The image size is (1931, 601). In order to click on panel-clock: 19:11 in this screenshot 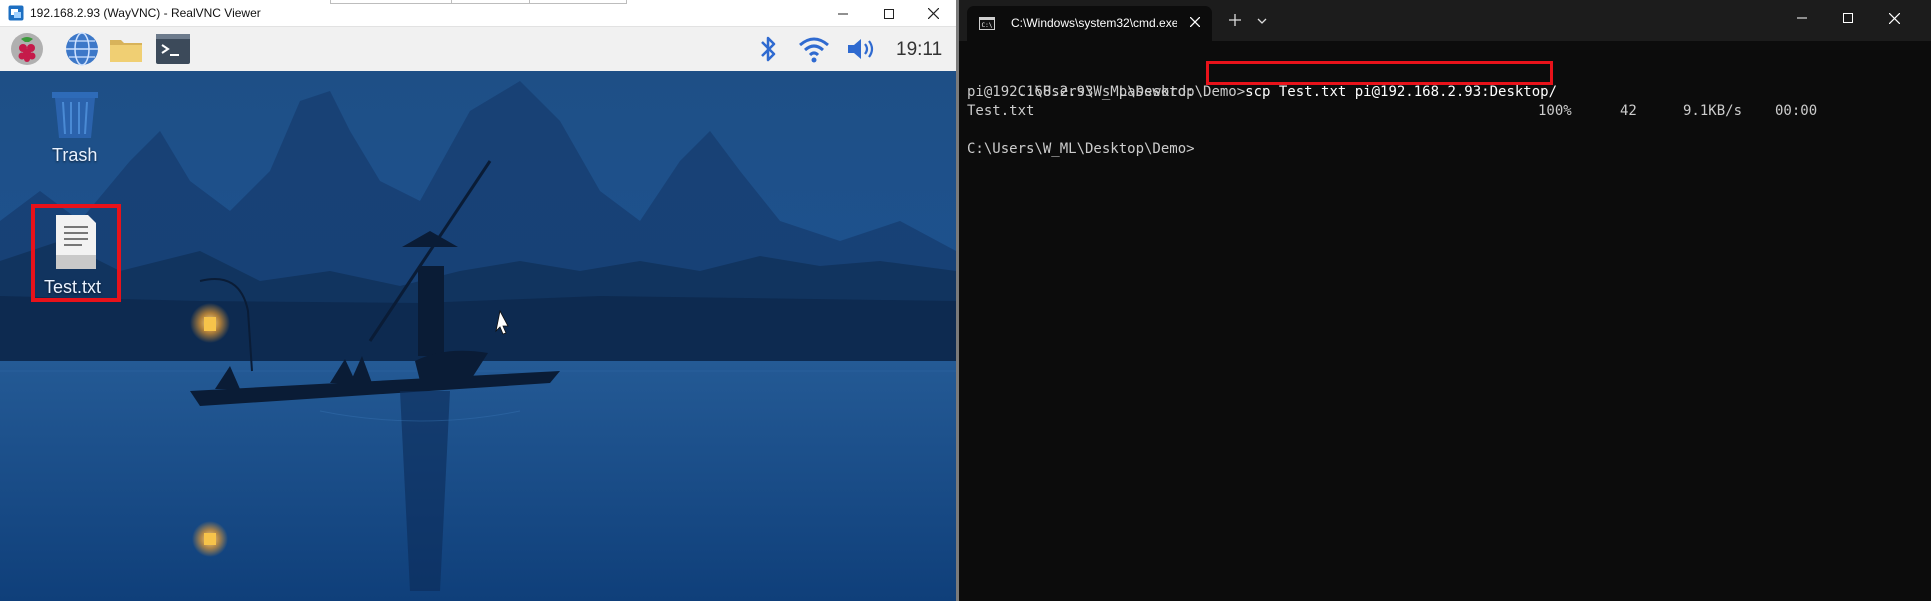, I will do `click(919, 50)`.